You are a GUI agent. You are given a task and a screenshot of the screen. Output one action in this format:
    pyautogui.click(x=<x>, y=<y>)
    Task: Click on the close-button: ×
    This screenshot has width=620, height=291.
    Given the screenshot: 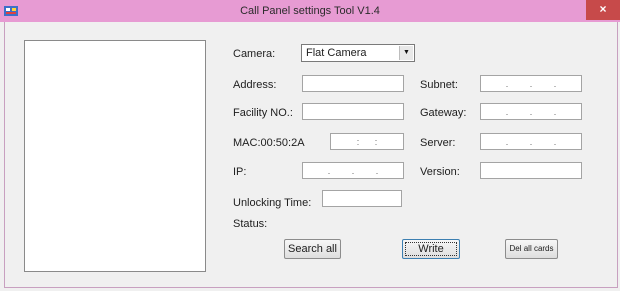 What is the action you would take?
    pyautogui.click(x=603, y=10)
    